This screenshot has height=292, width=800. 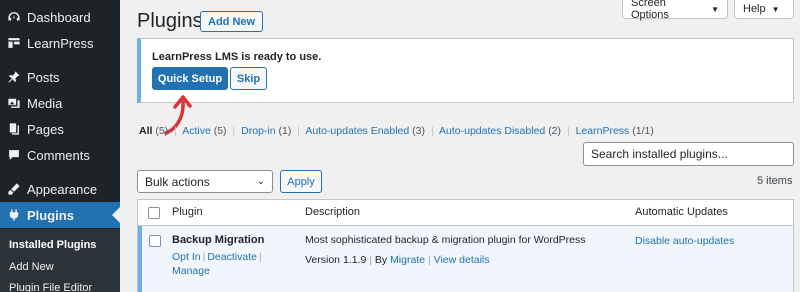 I want to click on submenu-add-new: Add New, so click(x=31, y=267).